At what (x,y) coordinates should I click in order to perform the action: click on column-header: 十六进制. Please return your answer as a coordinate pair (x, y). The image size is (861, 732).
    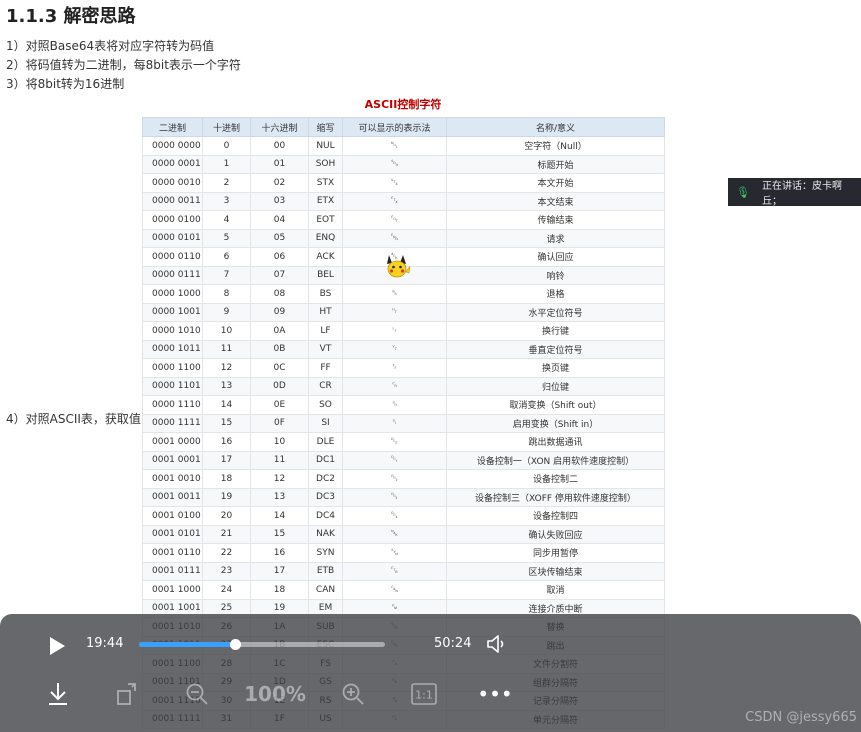
    Looking at the image, I should click on (279, 127).